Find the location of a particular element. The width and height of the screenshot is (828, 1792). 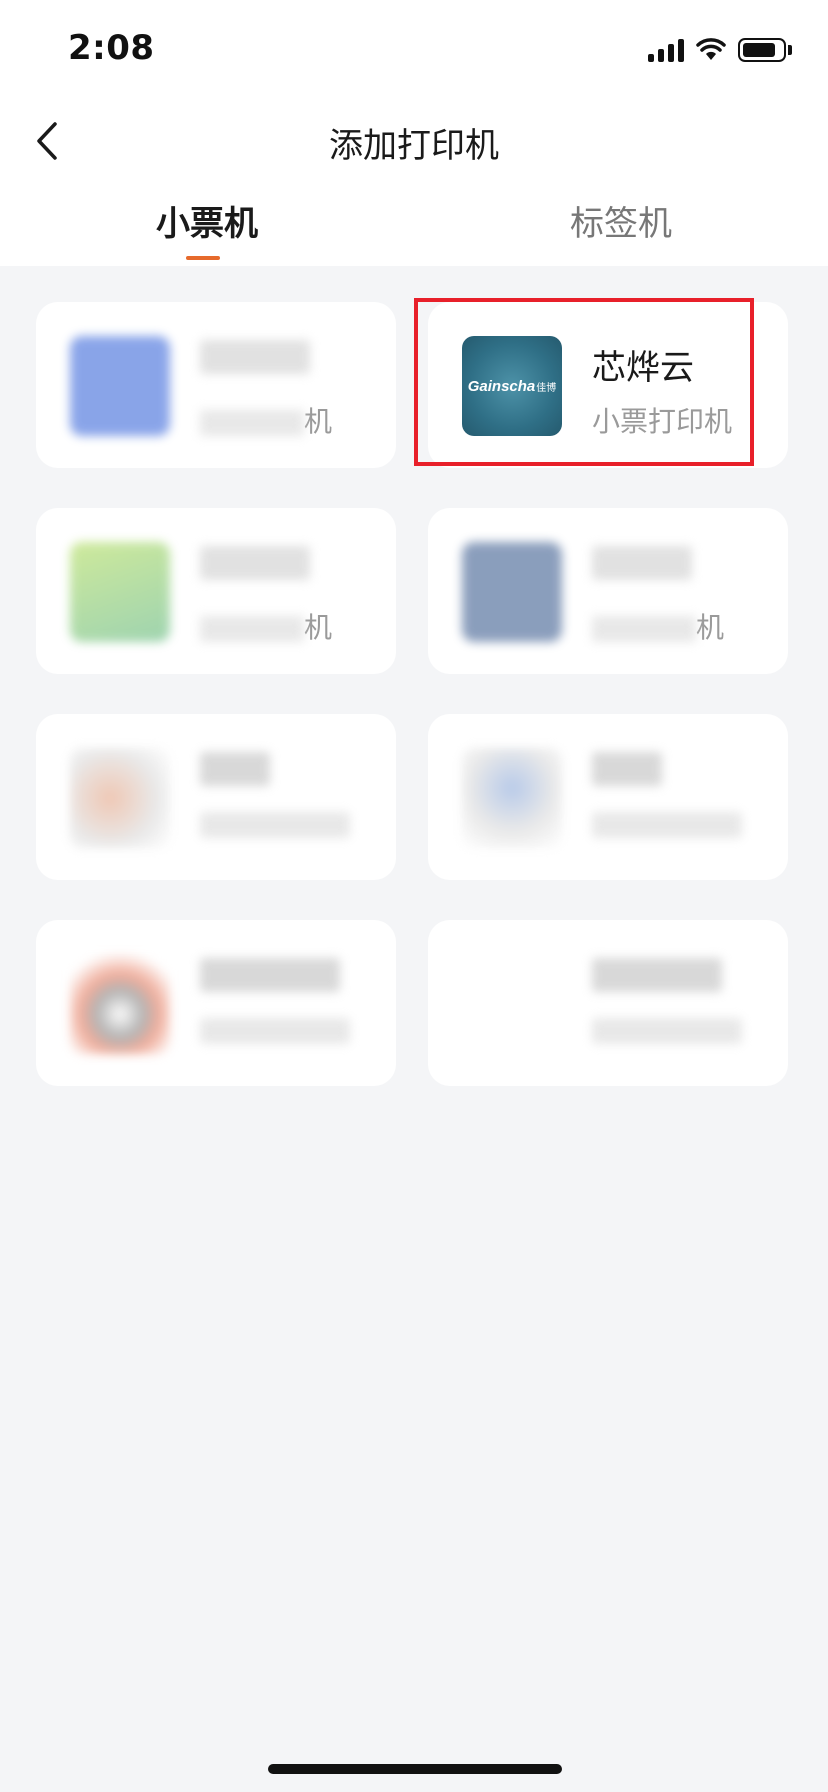

status-time: 2:08 is located at coordinates (111, 48).